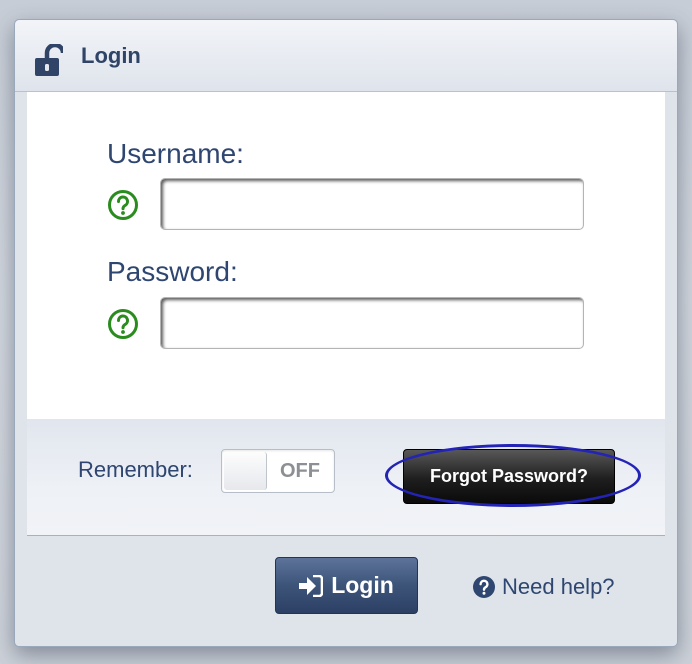 The image size is (692, 664). What do you see at coordinates (372, 323) in the screenshot?
I see `password-field` at bounding box center [372, 323].